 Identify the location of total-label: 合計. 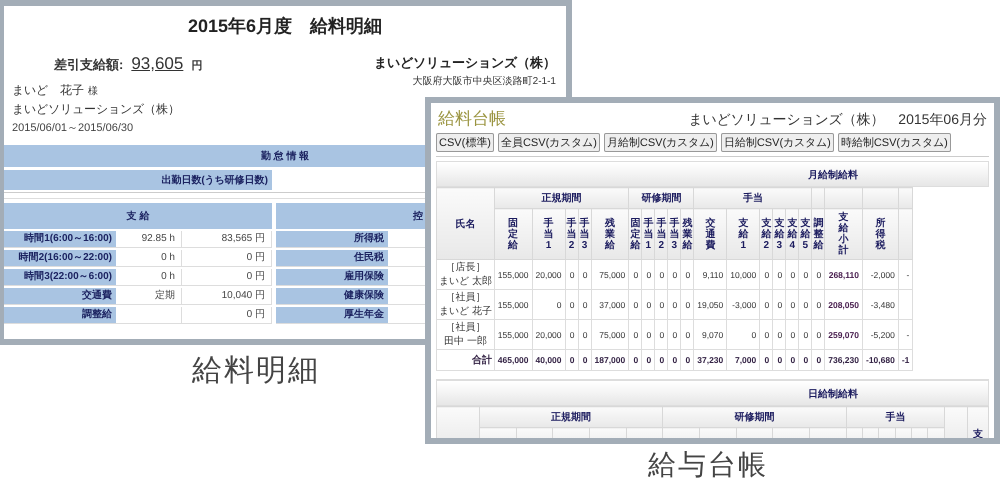
(482, 360).